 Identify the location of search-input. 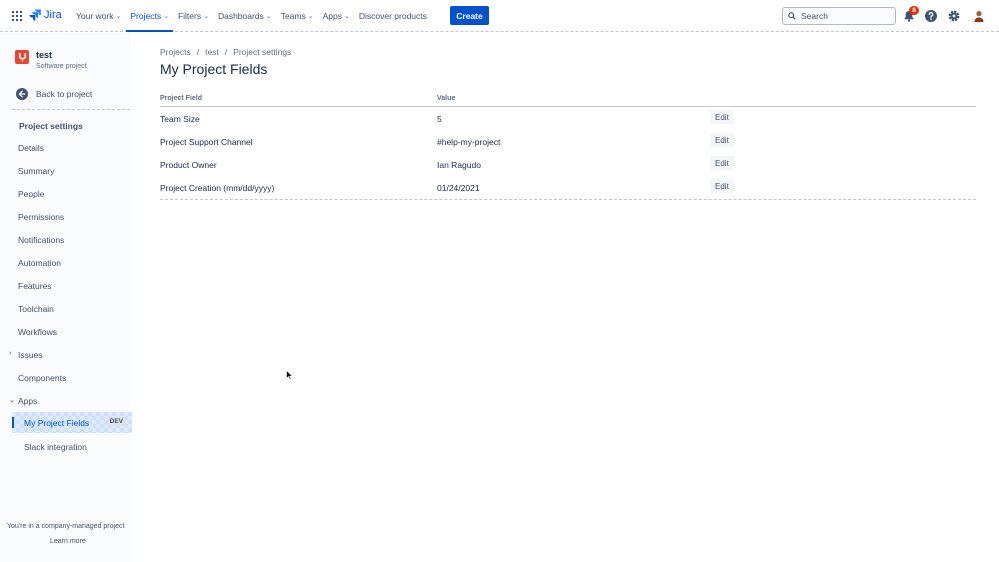
(846, 16).